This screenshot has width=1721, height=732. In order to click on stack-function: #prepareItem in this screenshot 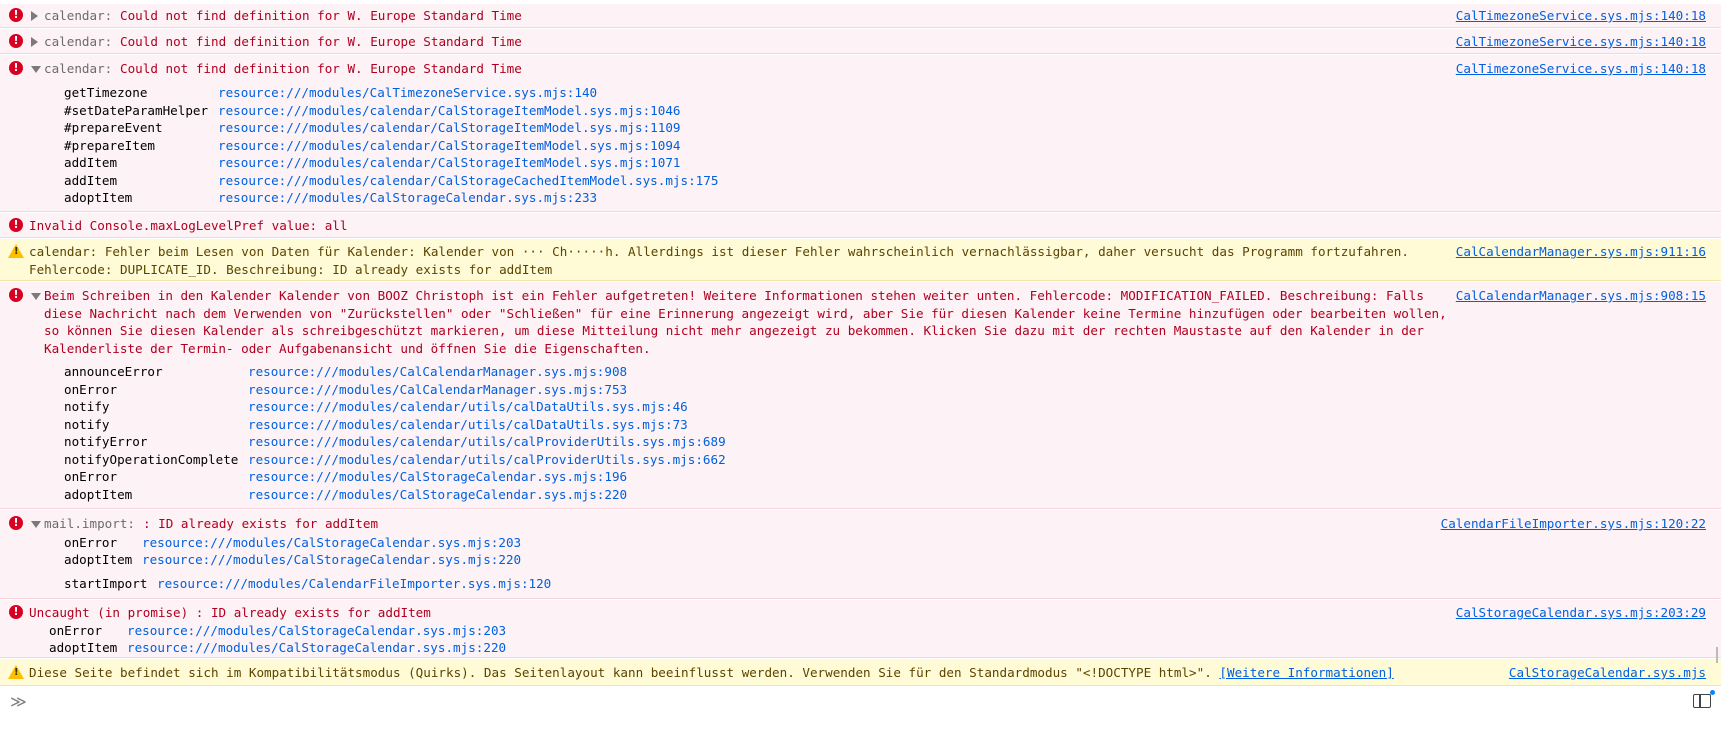, I will do `click(109, 145)`.